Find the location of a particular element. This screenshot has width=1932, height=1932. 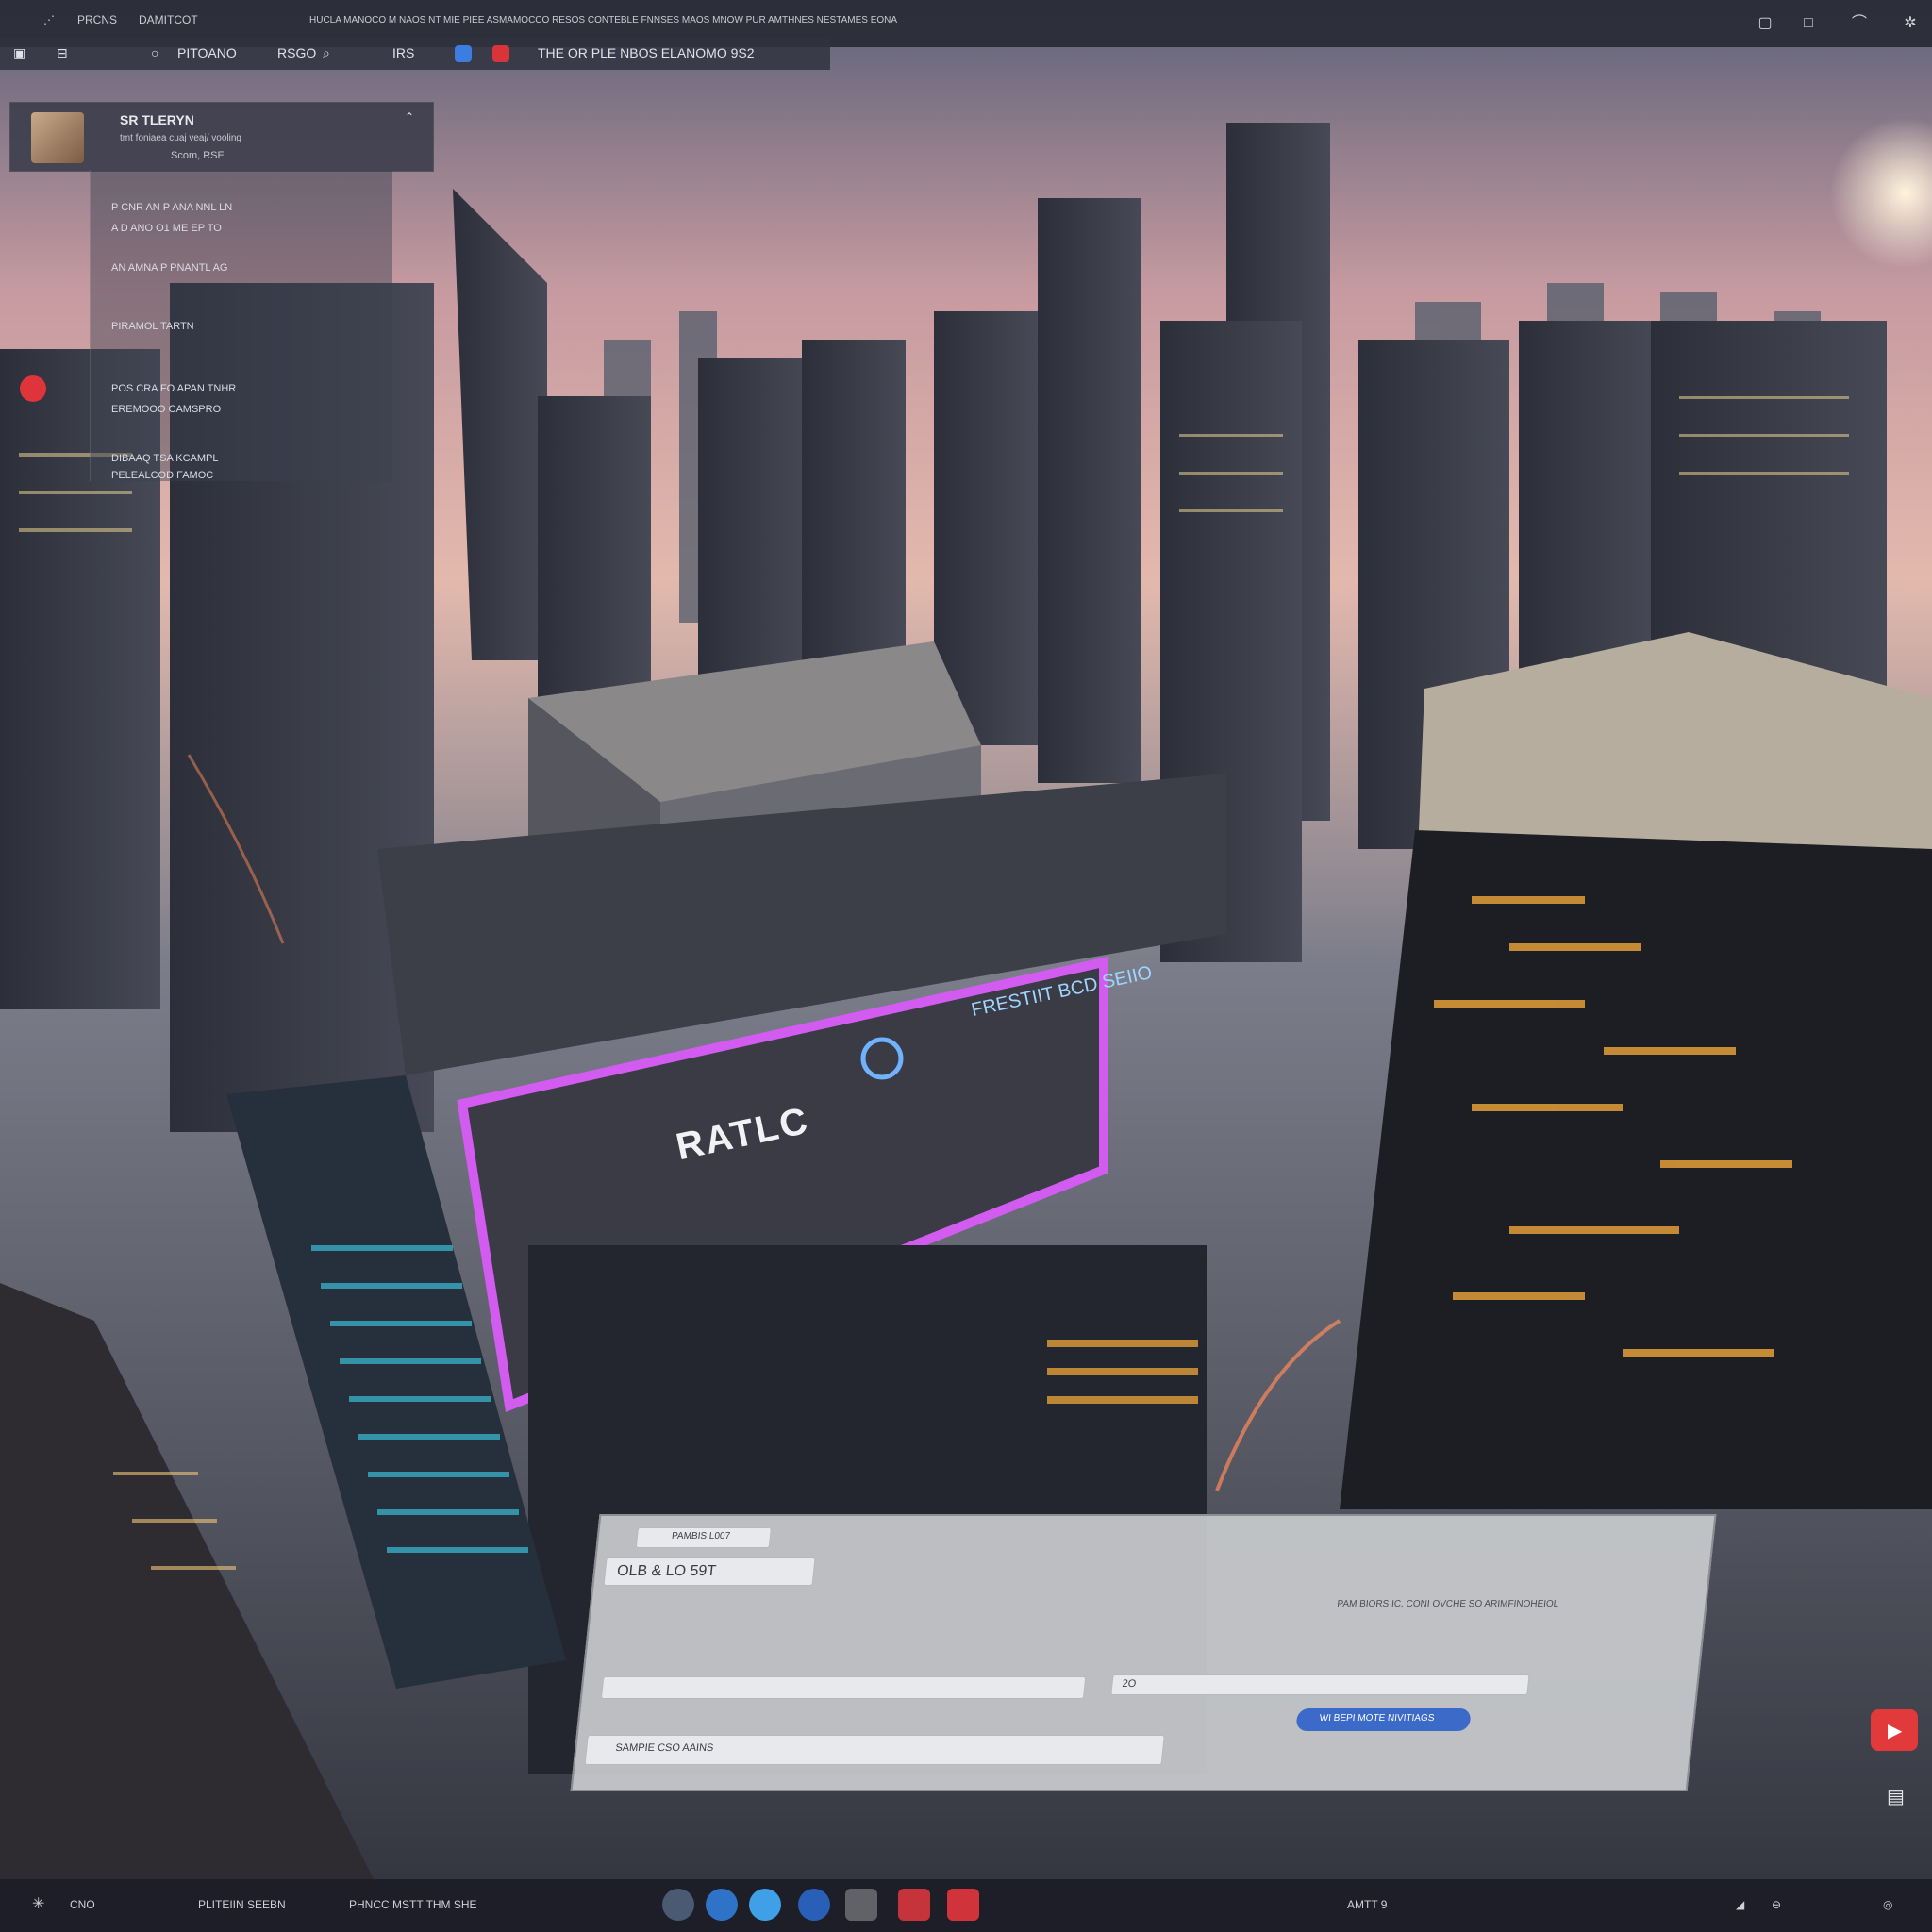

frame-icon: ⊟ is located at coordinates (62, 53).